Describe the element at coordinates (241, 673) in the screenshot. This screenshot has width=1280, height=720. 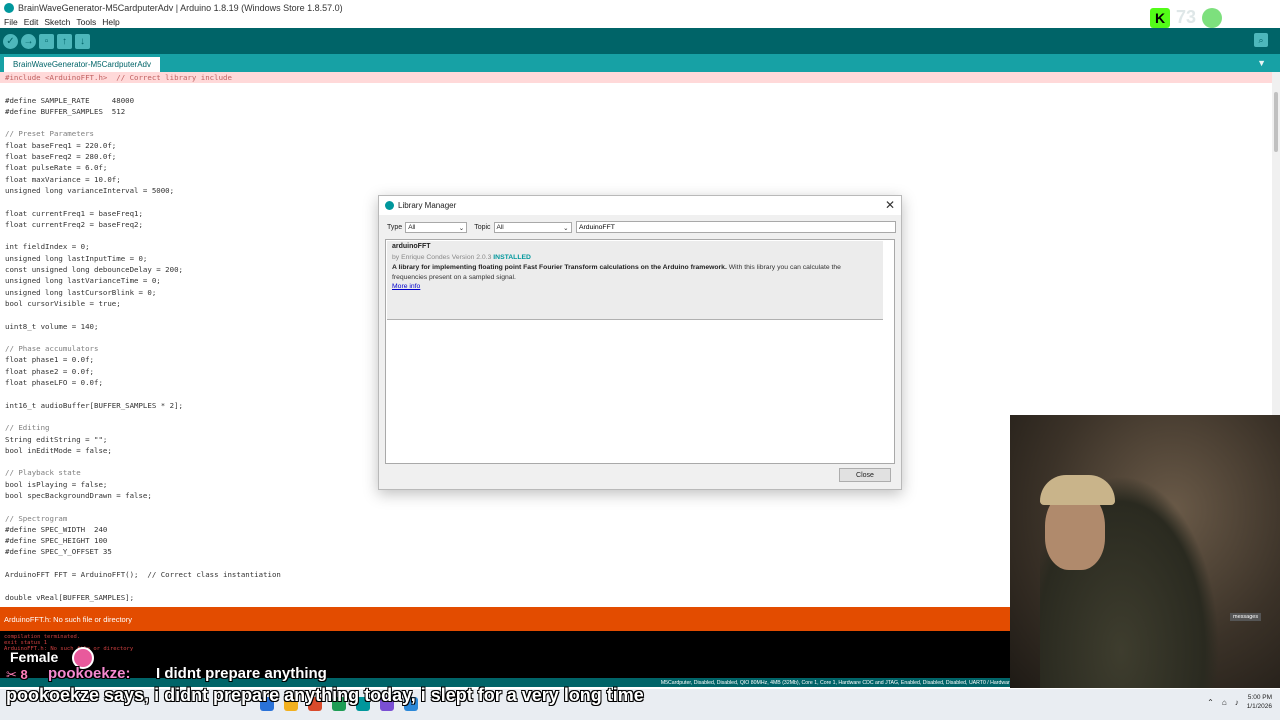
I see `chat-message: I didnt prepare anything` at that location.